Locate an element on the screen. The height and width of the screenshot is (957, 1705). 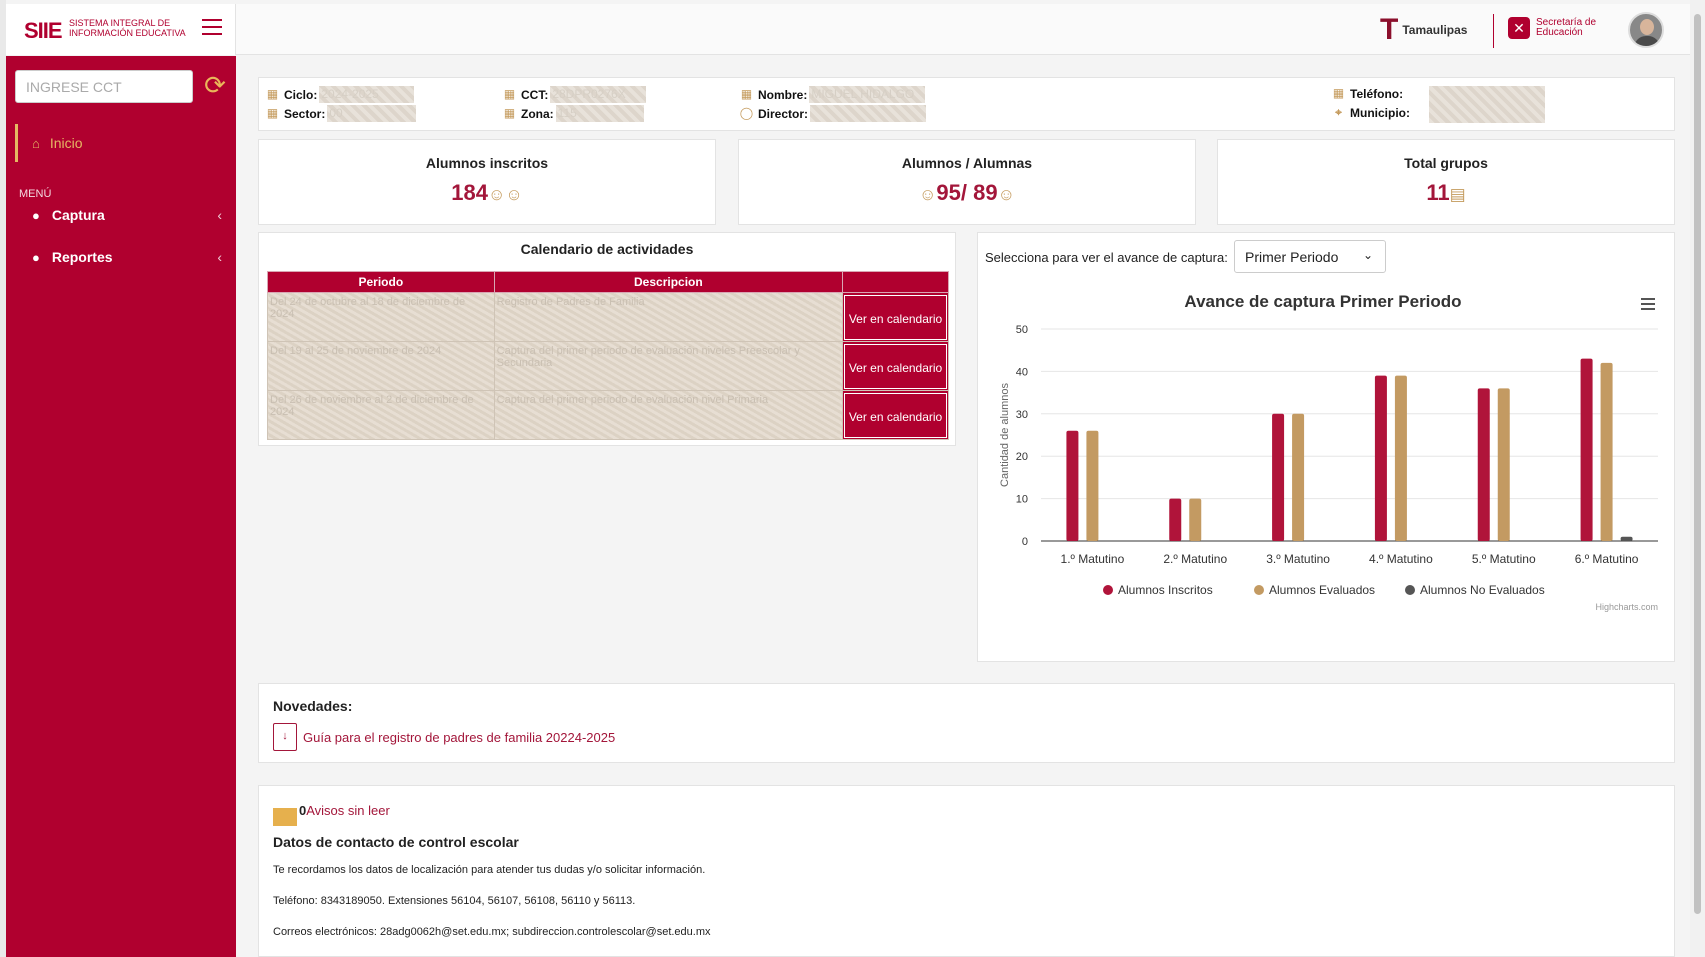
refresh-icon: ⟳ is located at coordinates (215, 85).